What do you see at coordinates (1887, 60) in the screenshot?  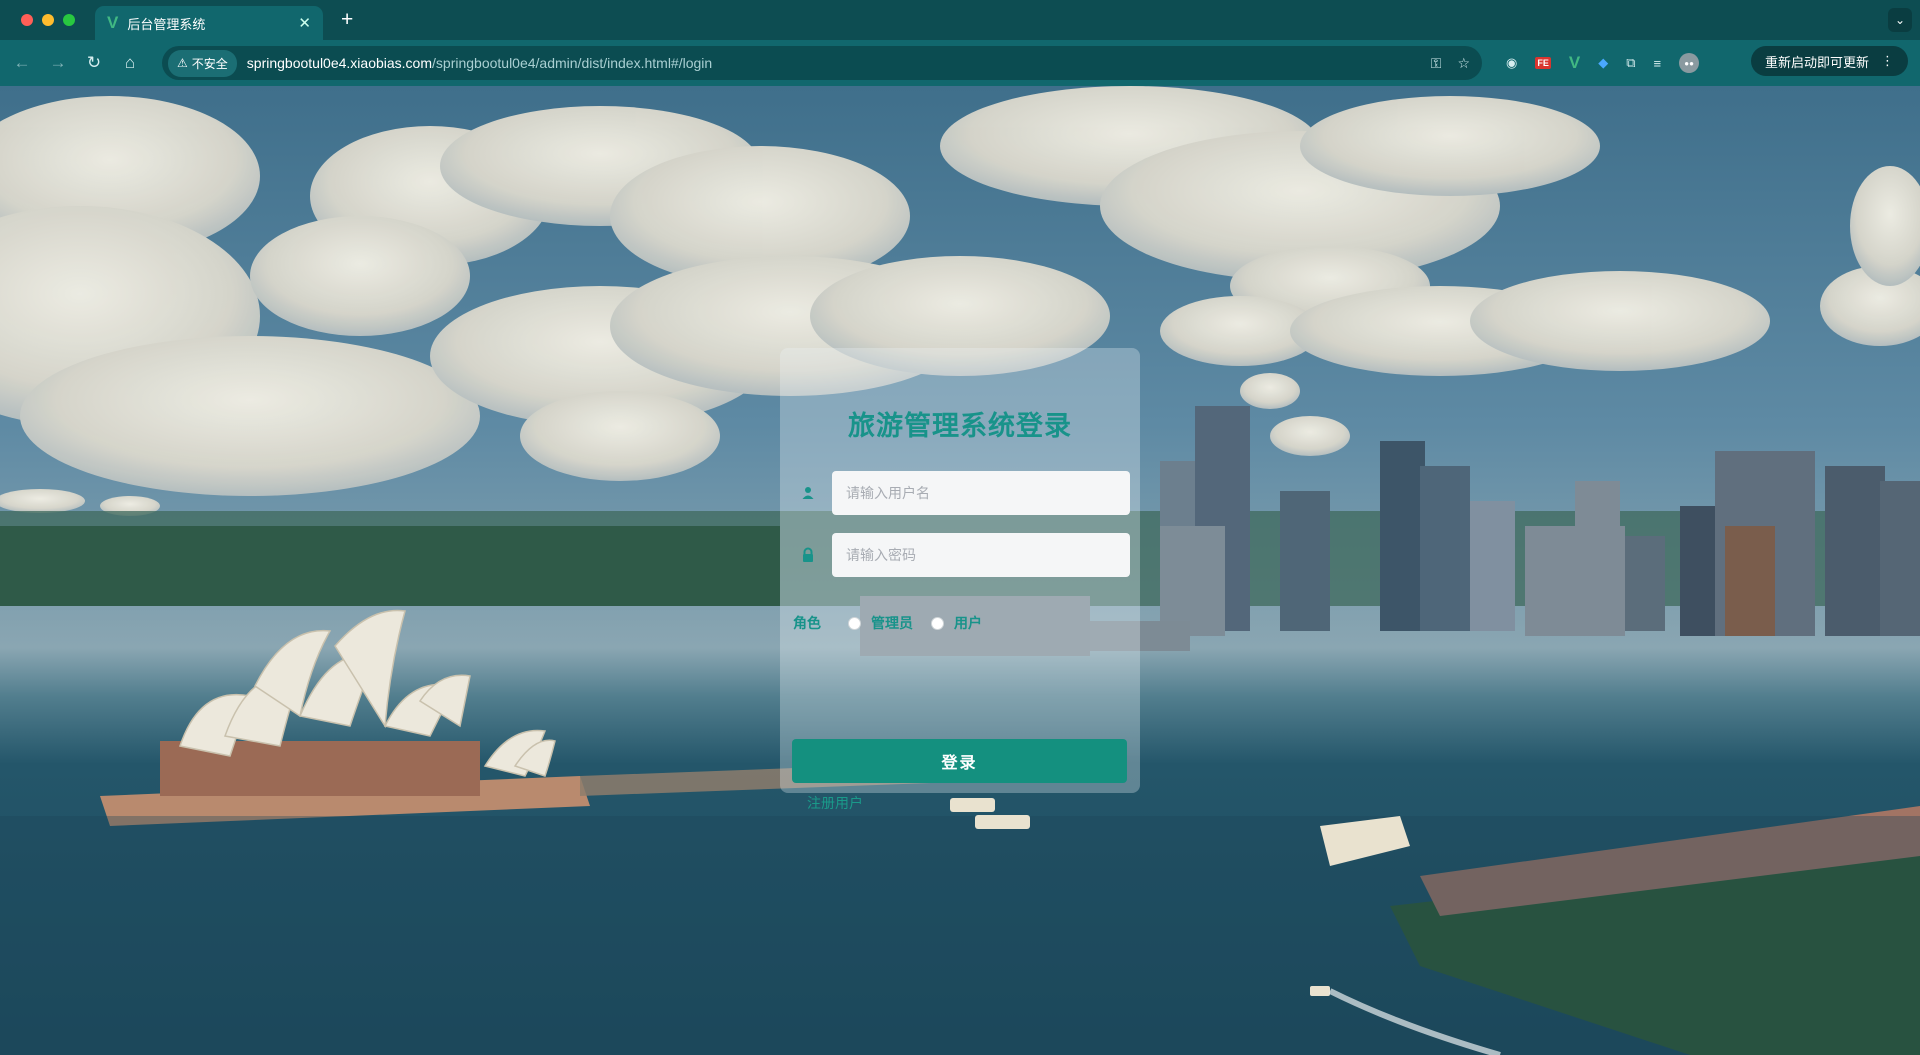 I see `kebab-menu-icon: ⋮` at bounding box center [1887, 60].